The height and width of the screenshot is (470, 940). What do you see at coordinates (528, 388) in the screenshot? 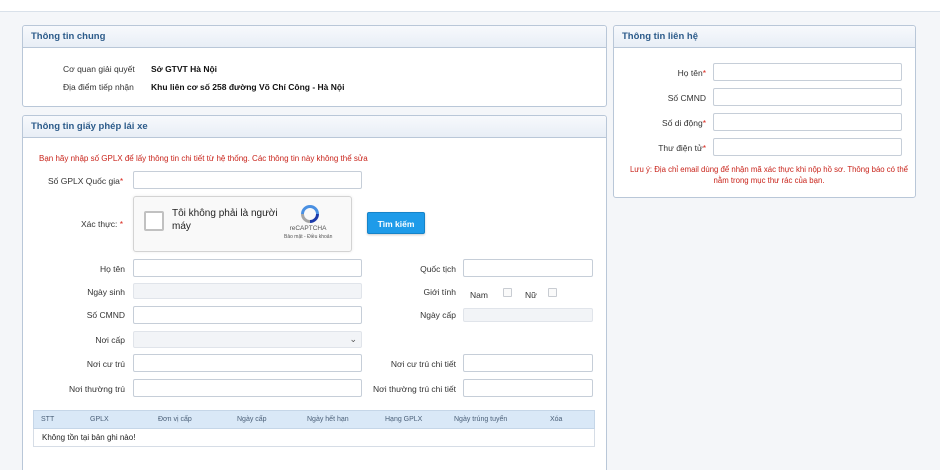
I see `permanent-detail-input` at bounding box center [528, 388].